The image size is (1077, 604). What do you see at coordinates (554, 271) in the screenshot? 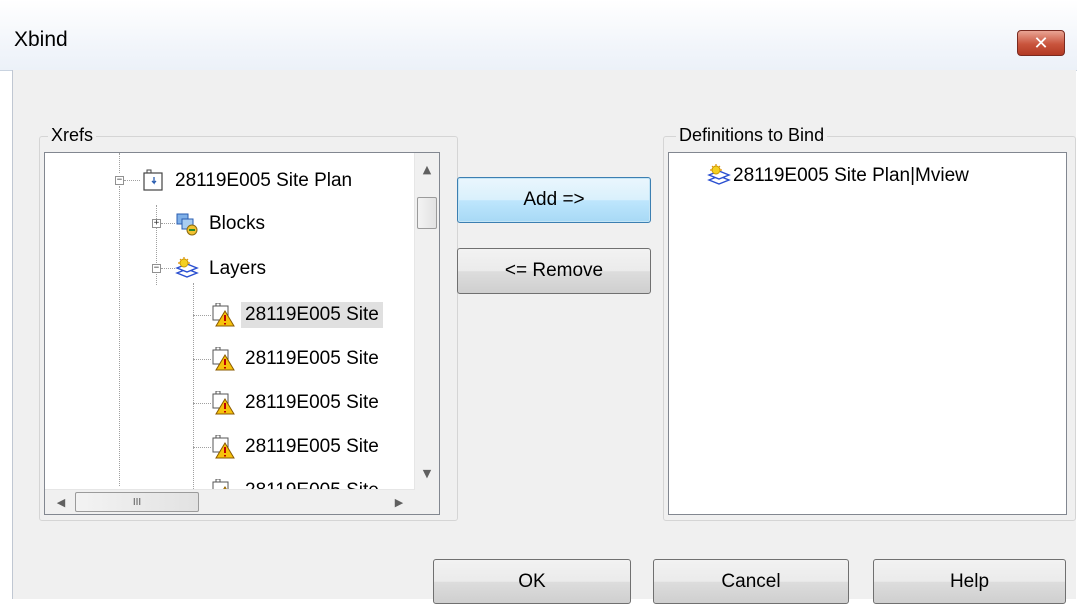
I see `remove-button: <= Remove` at bounding box center [554, 271].